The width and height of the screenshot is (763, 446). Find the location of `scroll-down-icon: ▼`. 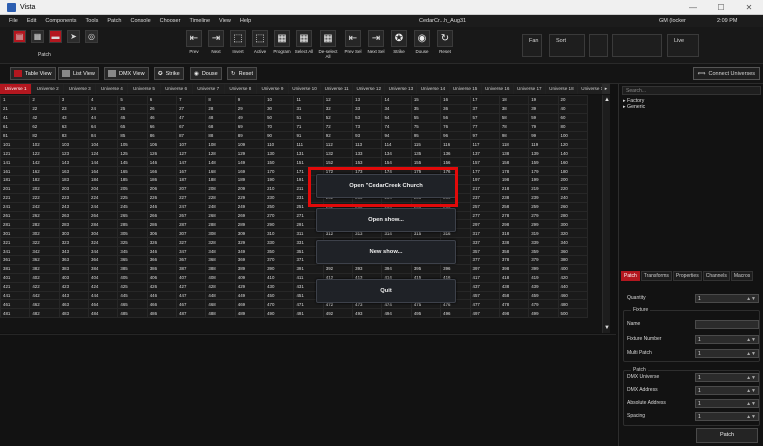

scroll-down-icon: ▼ is located at coordinates (607, 328).